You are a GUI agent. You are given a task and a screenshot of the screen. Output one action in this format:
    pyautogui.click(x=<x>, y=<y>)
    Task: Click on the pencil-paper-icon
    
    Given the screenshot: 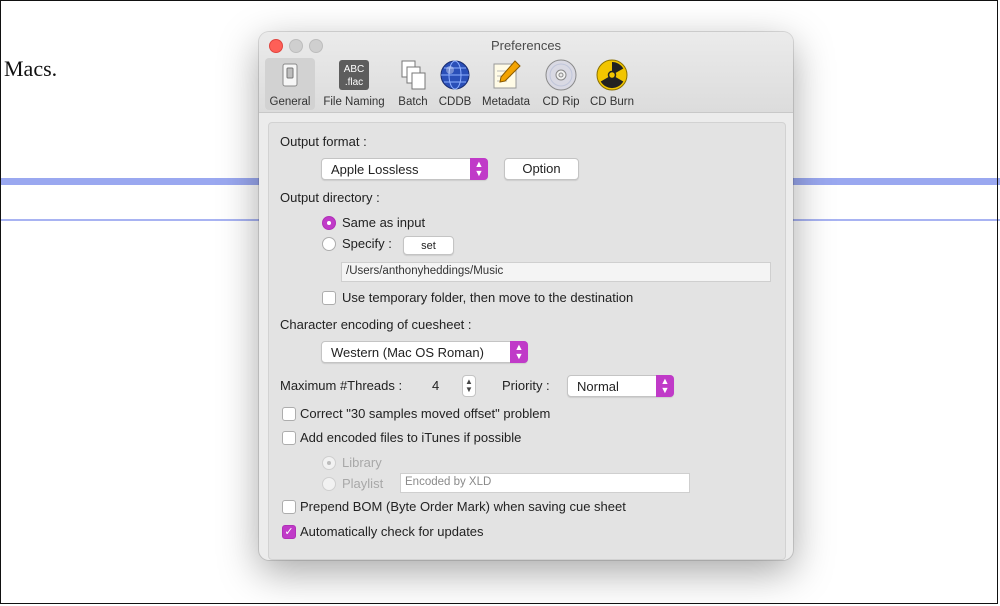 What is the action you would take?
    pyautogui.click(x=506, y=75)
    